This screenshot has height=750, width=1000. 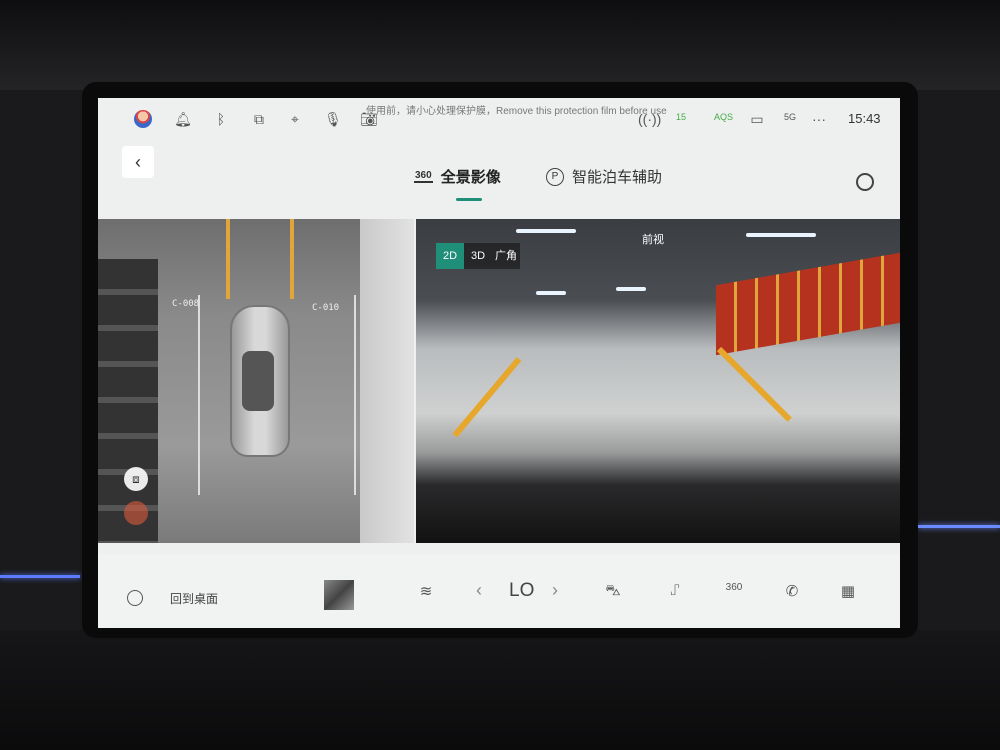 What do you see at coordinates (653, 240) in the screenshot?
I see `camera-view-label: 前视` at bounding box center [653, 240].